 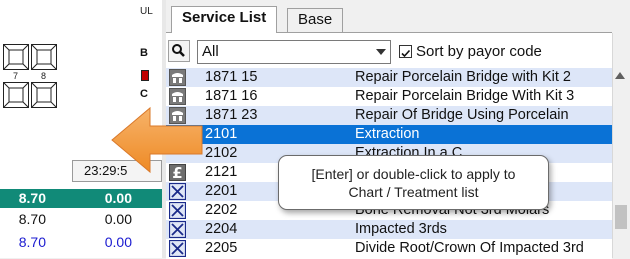 What do you see at coordinates (224, 19) in the screenshot?
I see `tab-service-list: Service List` at bounding box center [224, 19].